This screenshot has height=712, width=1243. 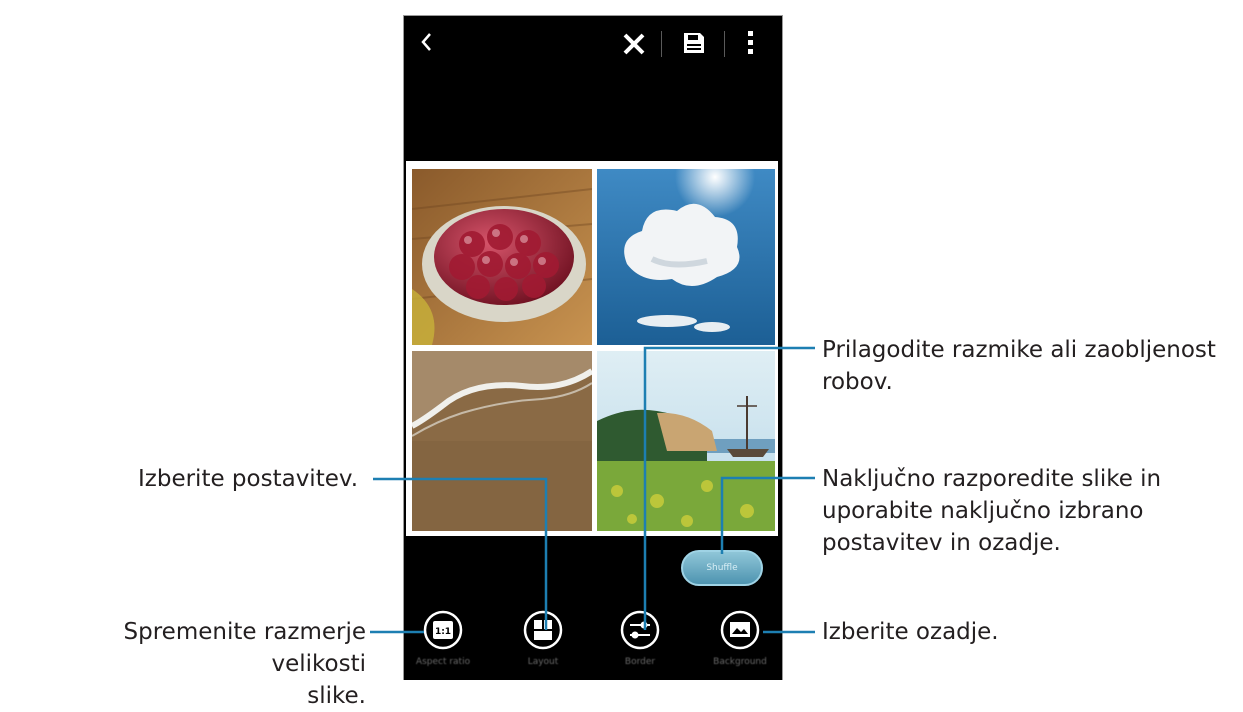 I want to click on close-icon, so click(x=634, y=44).